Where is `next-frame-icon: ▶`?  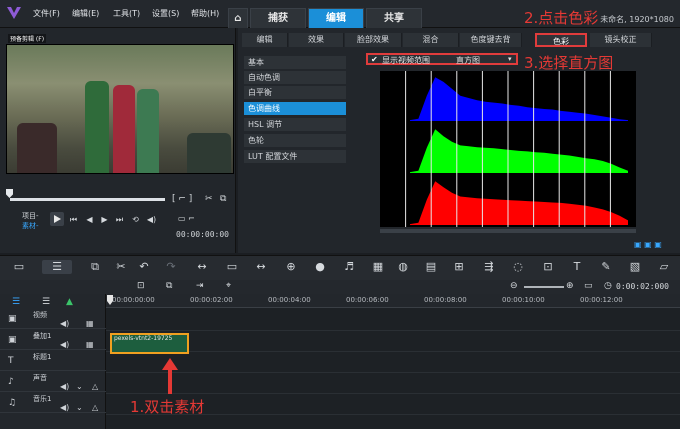
next-frame-icon: ▶ is located at coordinates (104, 219).